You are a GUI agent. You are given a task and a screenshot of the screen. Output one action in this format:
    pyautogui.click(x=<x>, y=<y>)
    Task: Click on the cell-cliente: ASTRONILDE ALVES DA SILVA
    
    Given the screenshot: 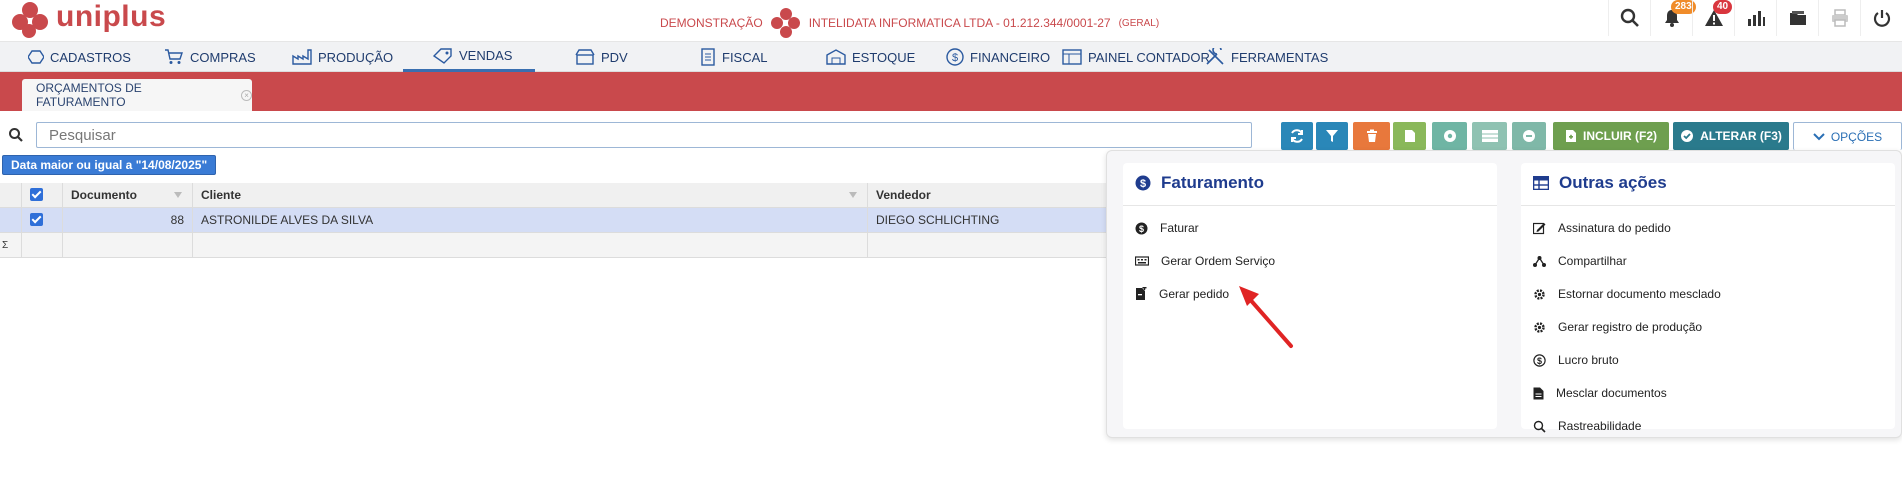 What is the action you would take?
    pyautogui.click(x=530, y=220)
    